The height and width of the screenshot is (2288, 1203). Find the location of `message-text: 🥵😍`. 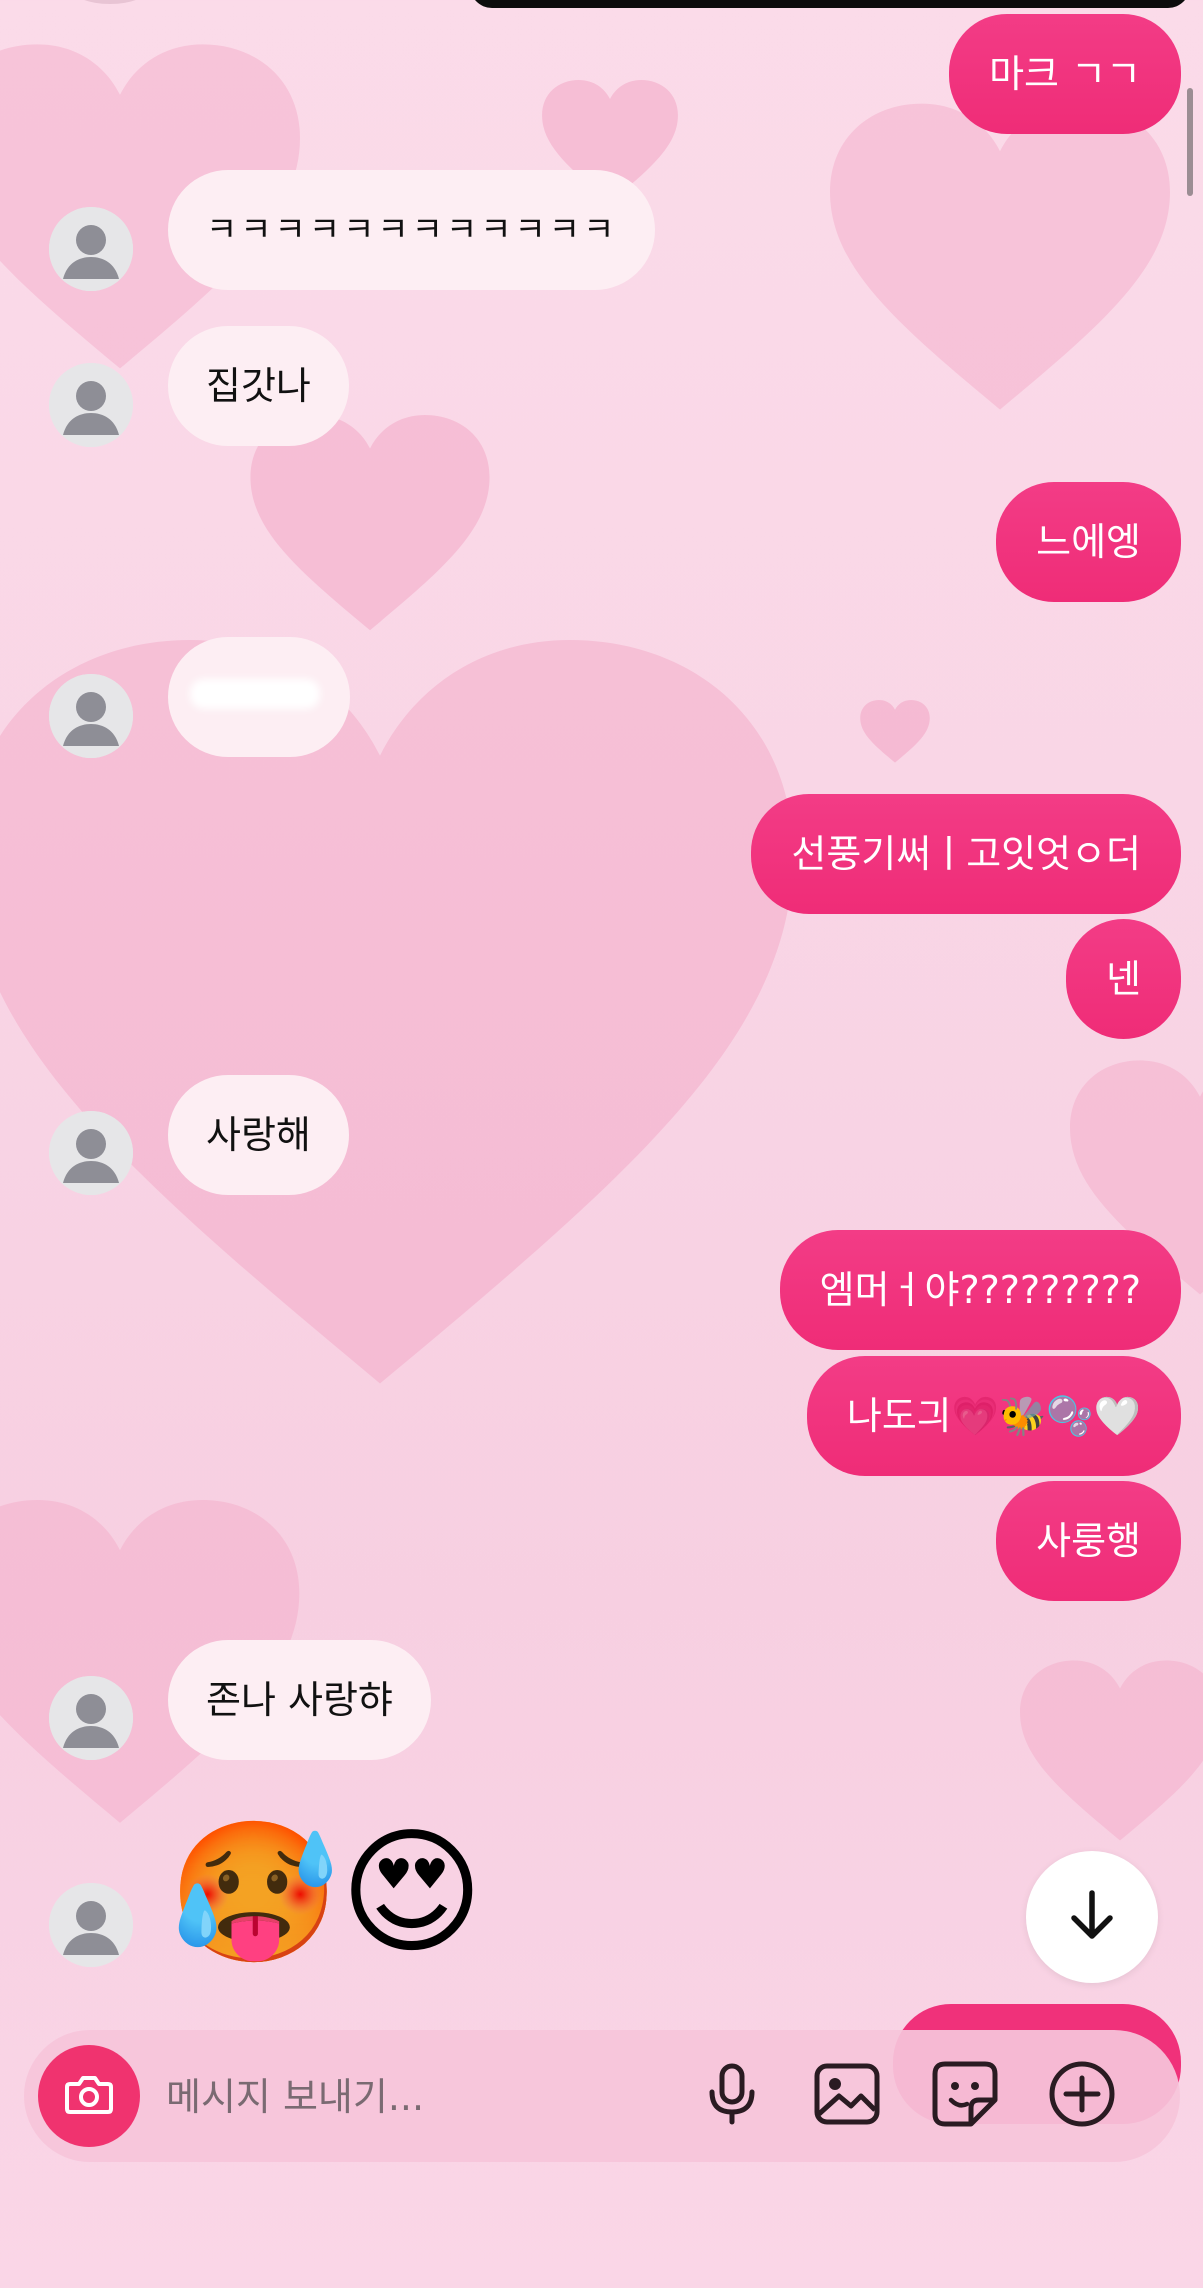

message-text: 🥵😍 is located at coordinates (326, 1892).